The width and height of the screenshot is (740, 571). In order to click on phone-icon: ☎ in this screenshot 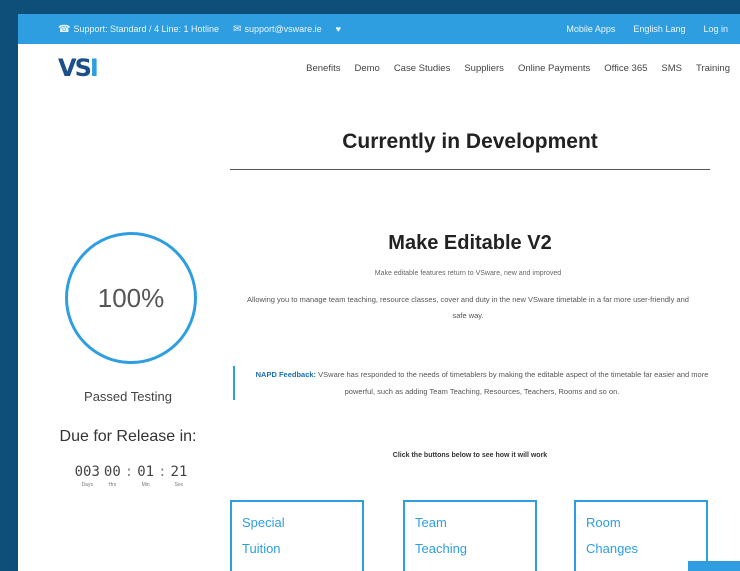, I will do `click(64, 29)`.